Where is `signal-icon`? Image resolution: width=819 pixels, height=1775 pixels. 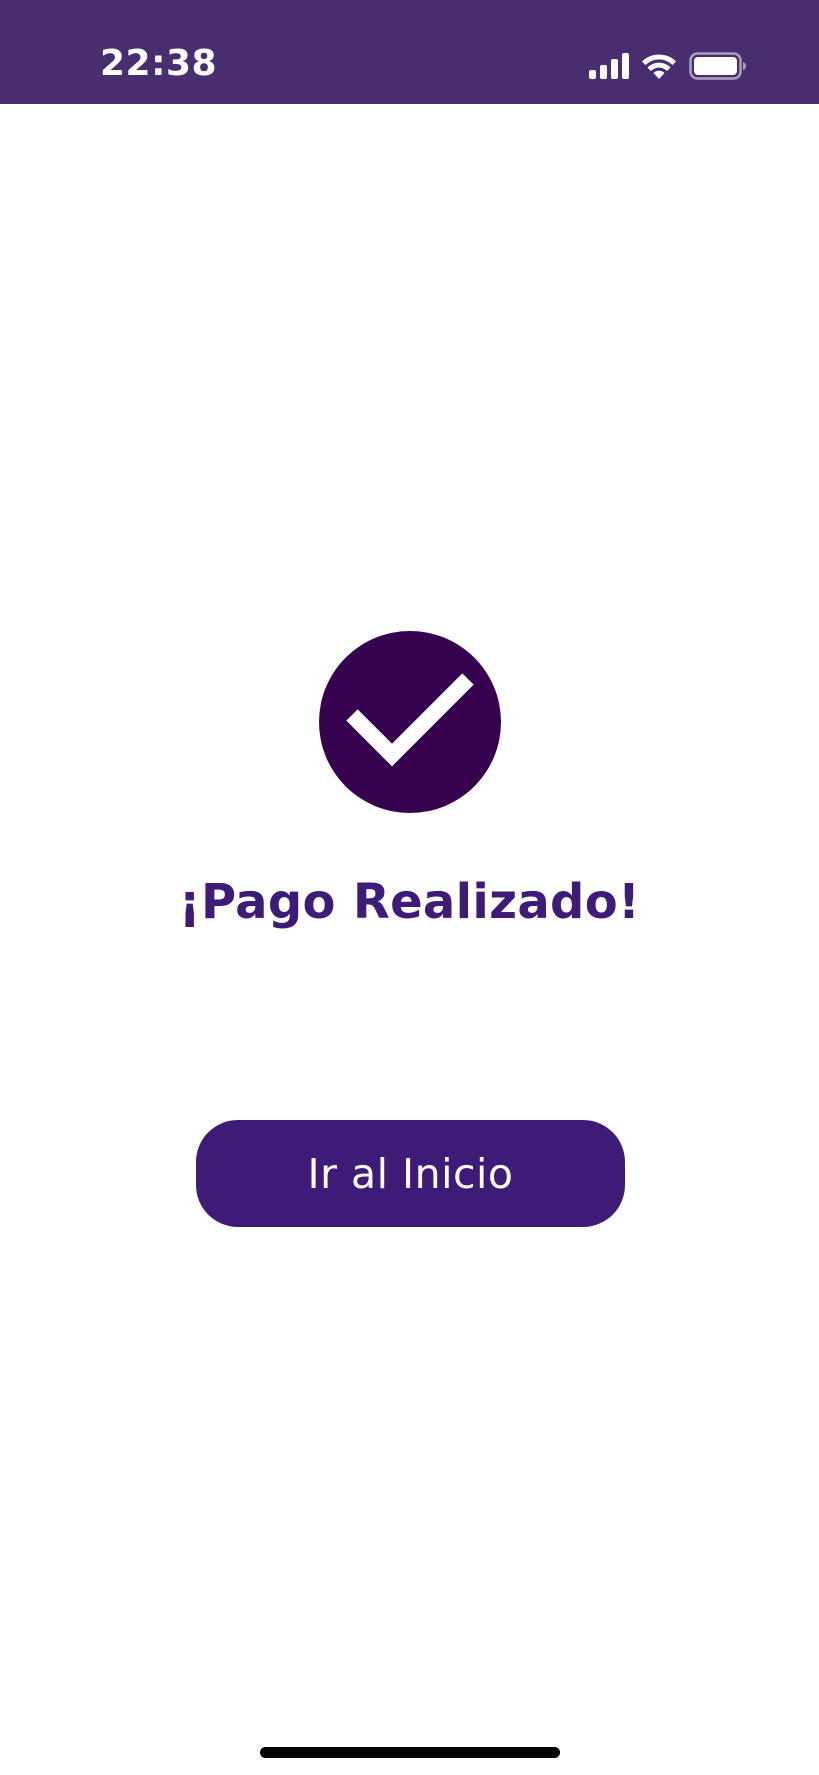
signal-icon is located at coordinates (609, 66).